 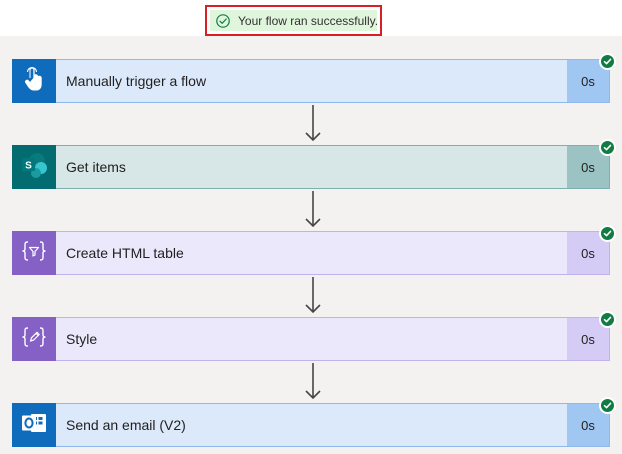 I want to click on step-icon-tile: S, so click(x=34, y=167).